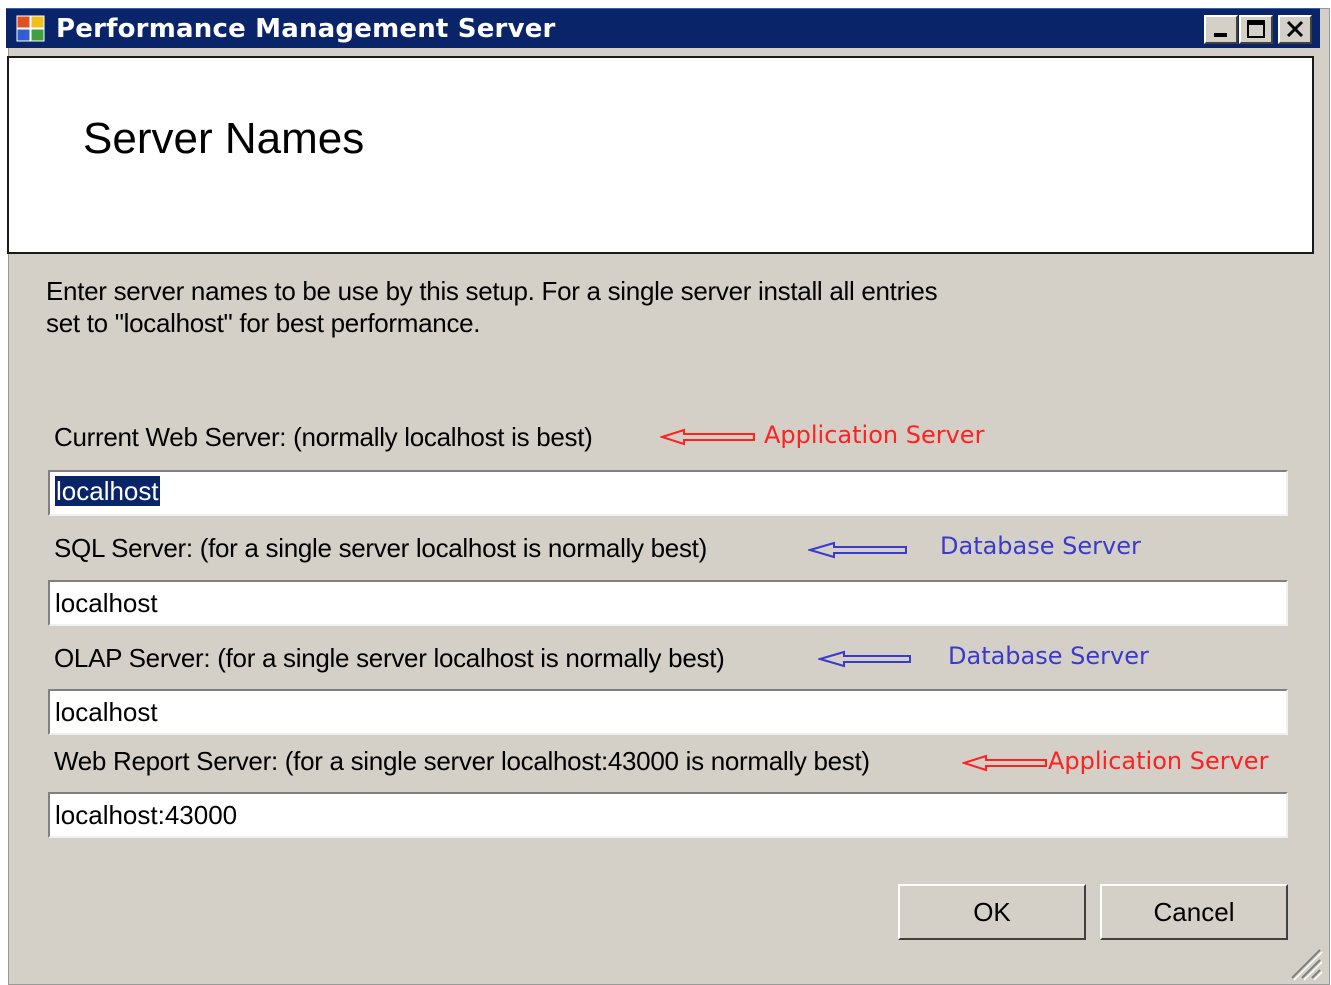  What do you see at coordinates (874, 435) in the screenshot?
I see `annotation-application-server-1: Application Server` at bounding box center [874, 435].